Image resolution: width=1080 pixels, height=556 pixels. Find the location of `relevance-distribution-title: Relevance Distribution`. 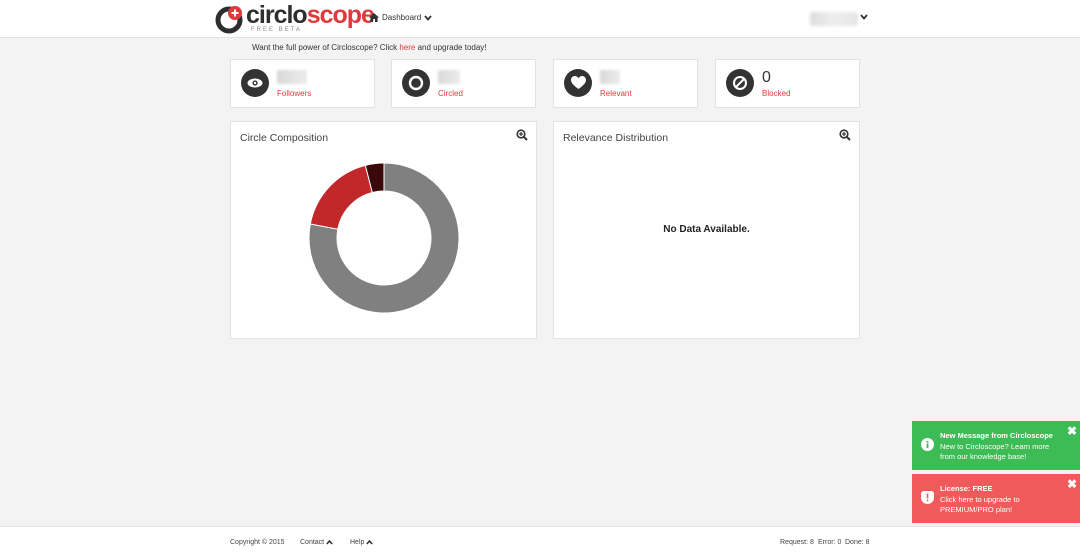

relevance-distribution-title: Relevance Distribution is located at coordinates (616, 138).